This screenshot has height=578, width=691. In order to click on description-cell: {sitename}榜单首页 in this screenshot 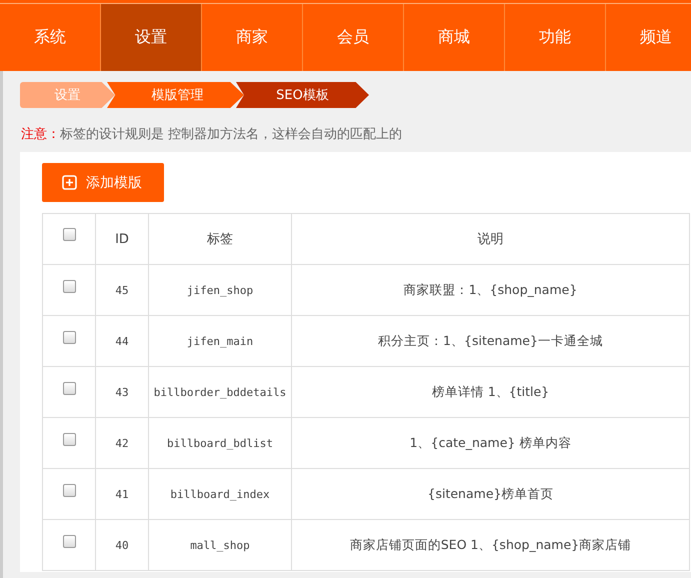, I will do `click(491, 494)`.